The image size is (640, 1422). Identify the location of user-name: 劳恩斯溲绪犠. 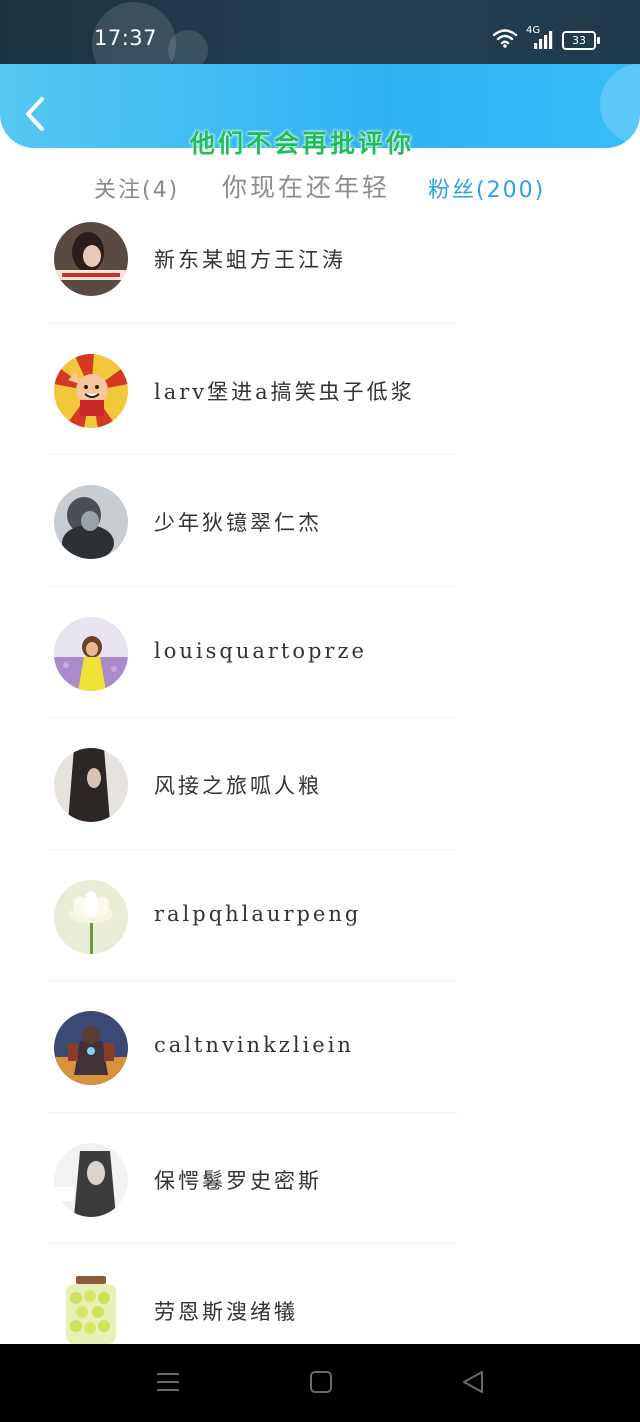
(226, 1312).